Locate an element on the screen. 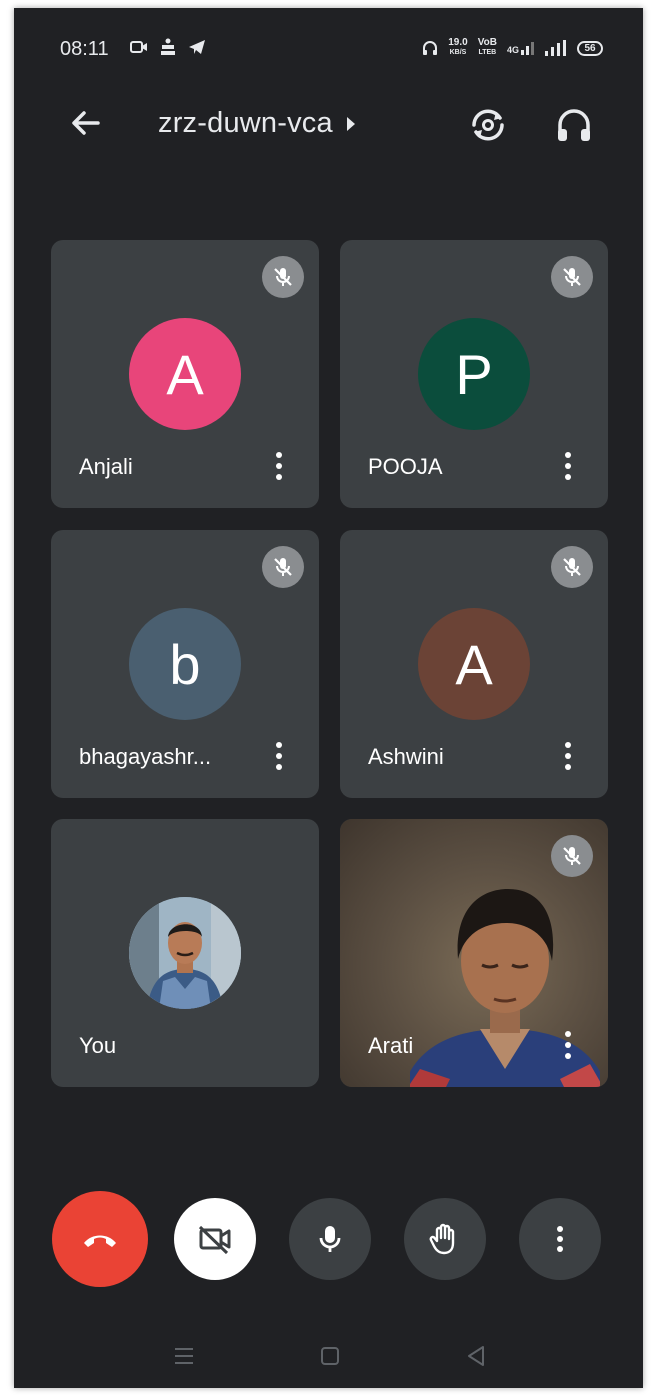 This screenshot has height=1395, width=657. volte-label-bottom: LTEB is located at coordinates (487, 52).